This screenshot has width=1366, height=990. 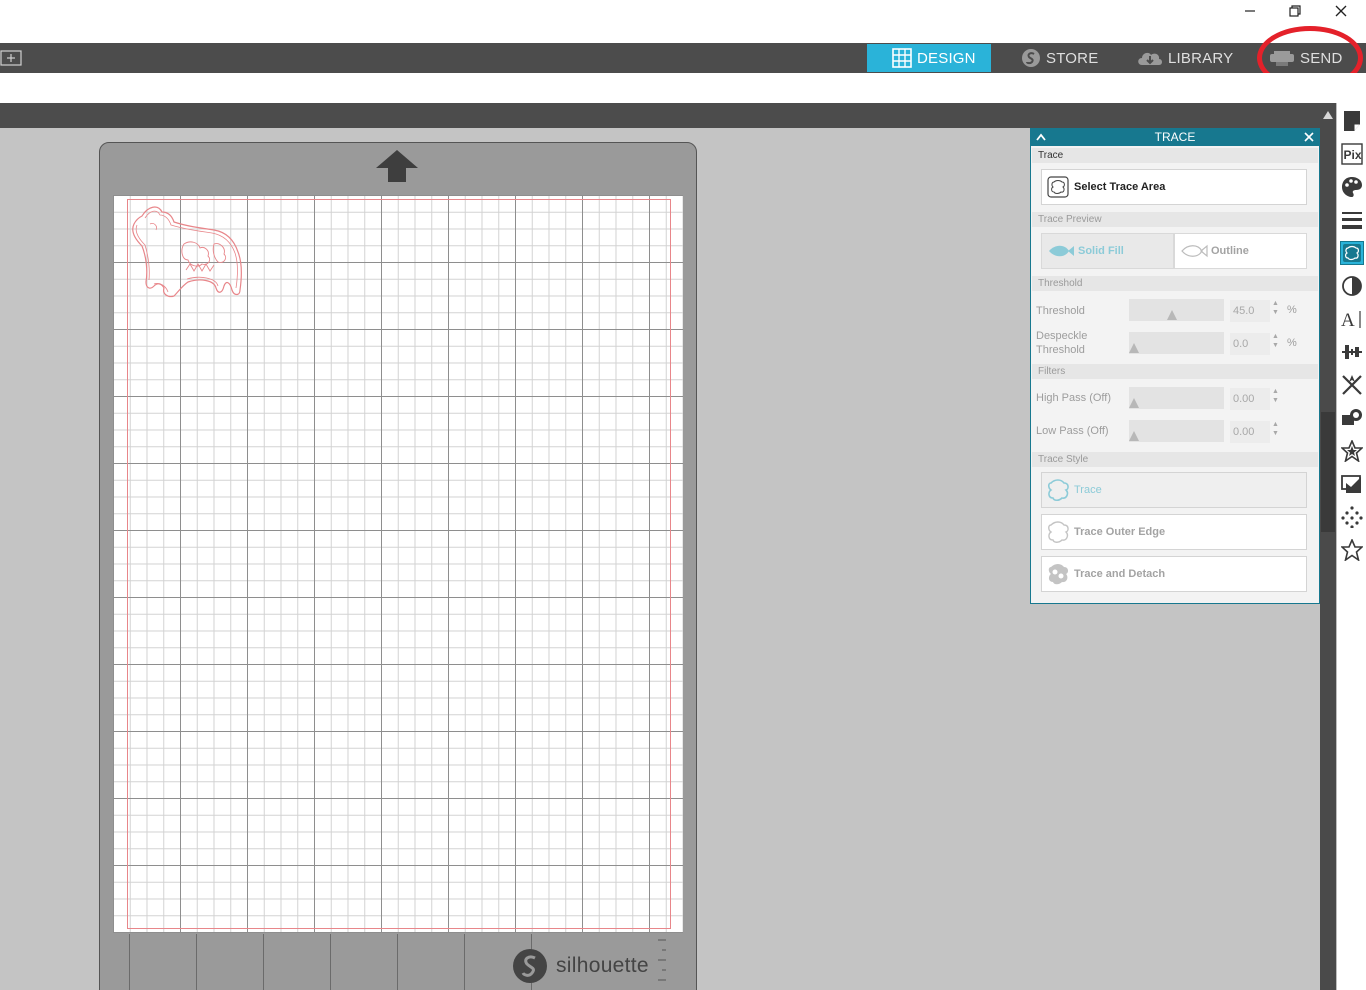 What do you see at coordinates (1175, 459) in the screenshot?
I see `section-style-label: Trace Style` at bounding box center [1175, 459].